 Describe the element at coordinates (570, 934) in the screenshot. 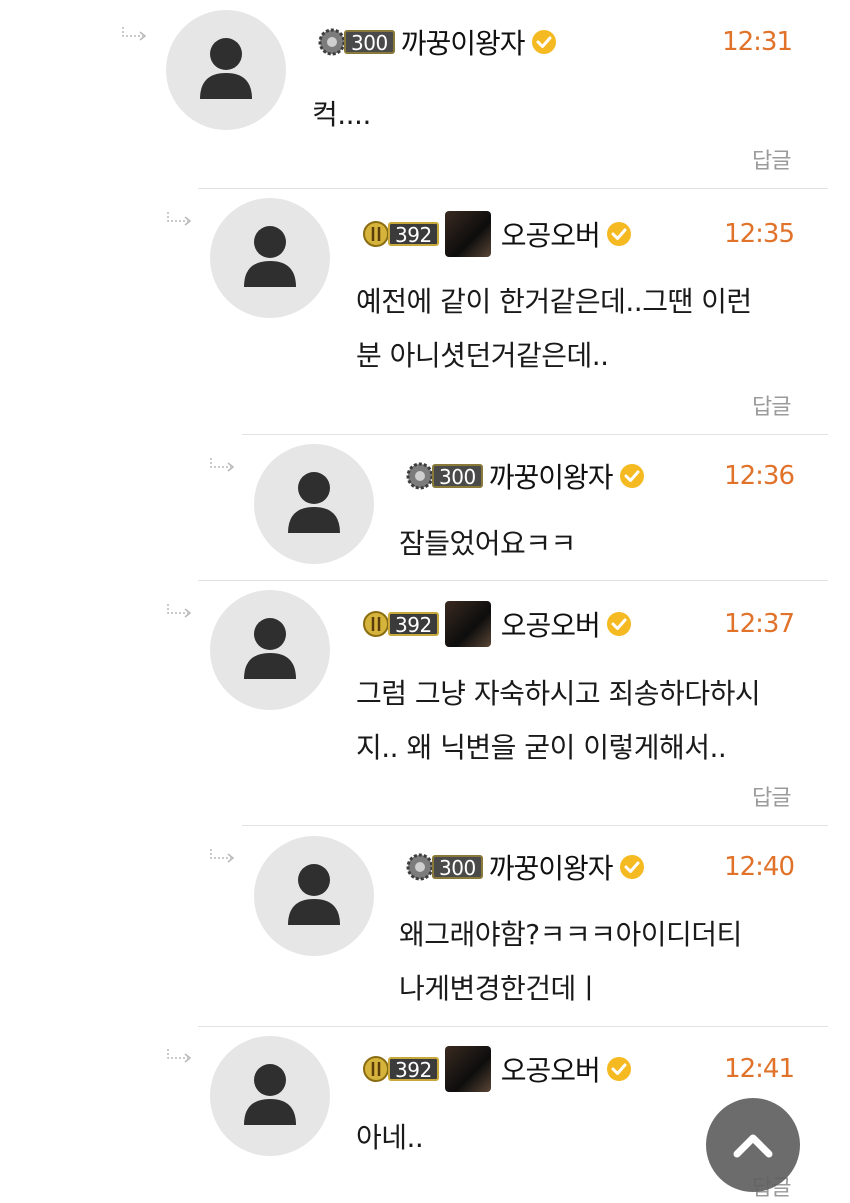

I see `comment-text-line: 왜그래야함?ㅋㅋㅋ아이디더티` at that location.